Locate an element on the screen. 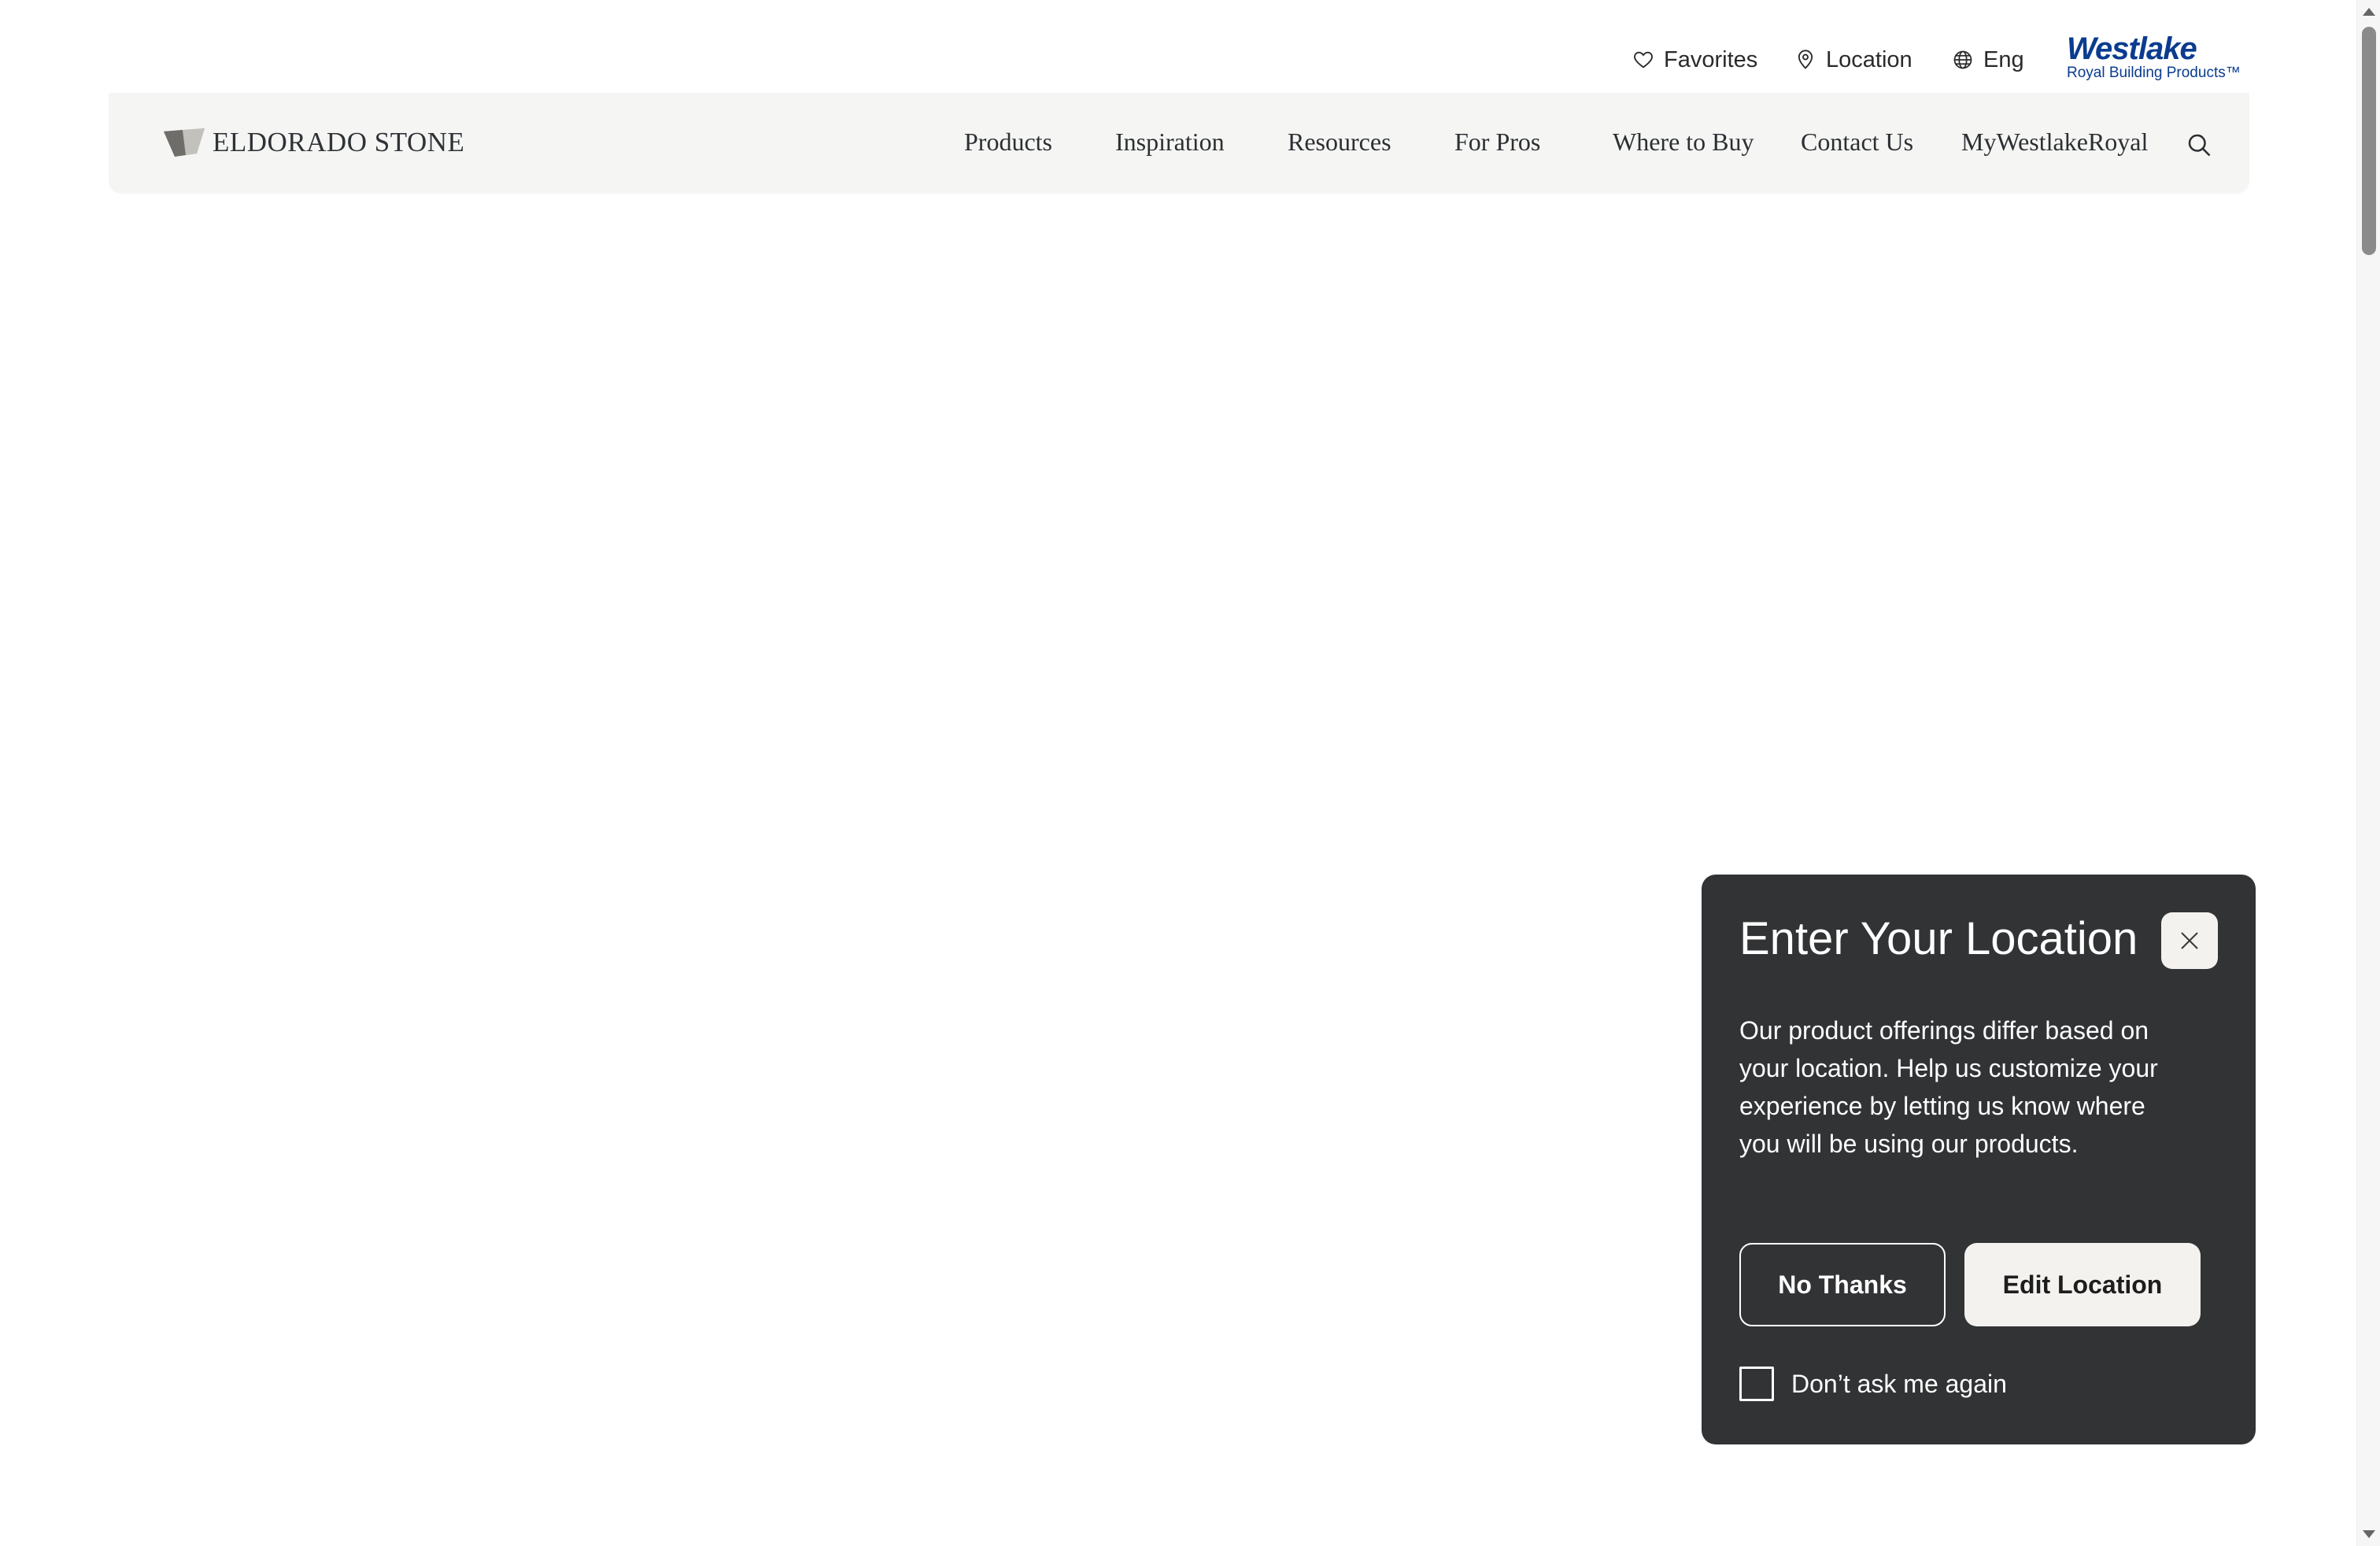 This screenshot has height=1546, width=2380. scroll-up-arrow-icon is located at coordinates (2369, 12).